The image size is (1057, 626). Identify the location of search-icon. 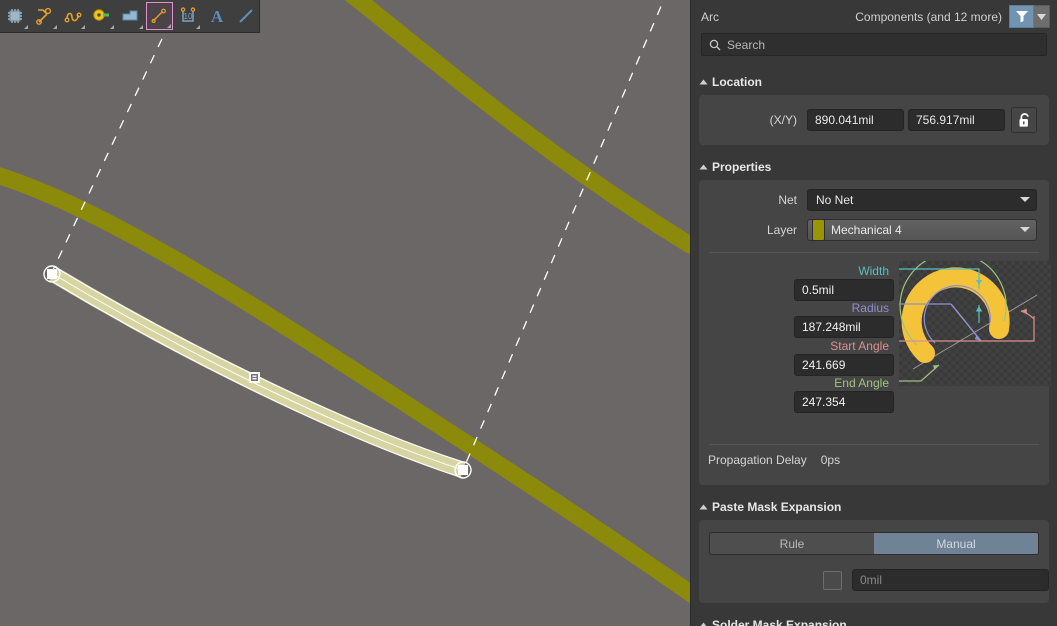
(715, 44).